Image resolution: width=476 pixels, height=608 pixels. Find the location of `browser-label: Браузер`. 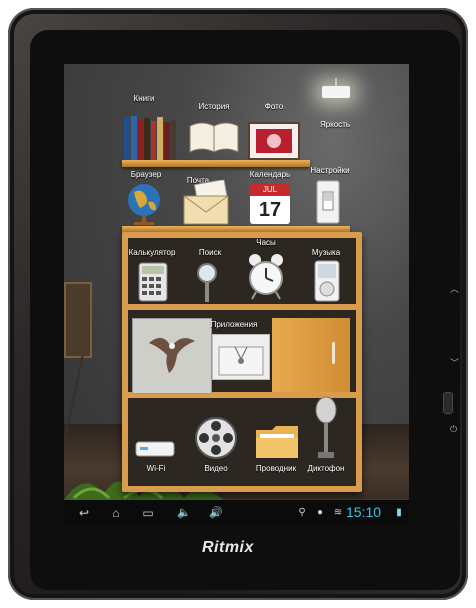

browser-label: Браузер is located at coordinates (146, 174).